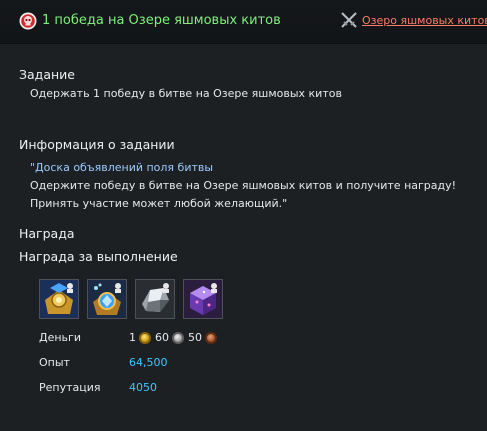 The image size is (487, 431). I want to click on silver-amount: 60, so click(162, 337).